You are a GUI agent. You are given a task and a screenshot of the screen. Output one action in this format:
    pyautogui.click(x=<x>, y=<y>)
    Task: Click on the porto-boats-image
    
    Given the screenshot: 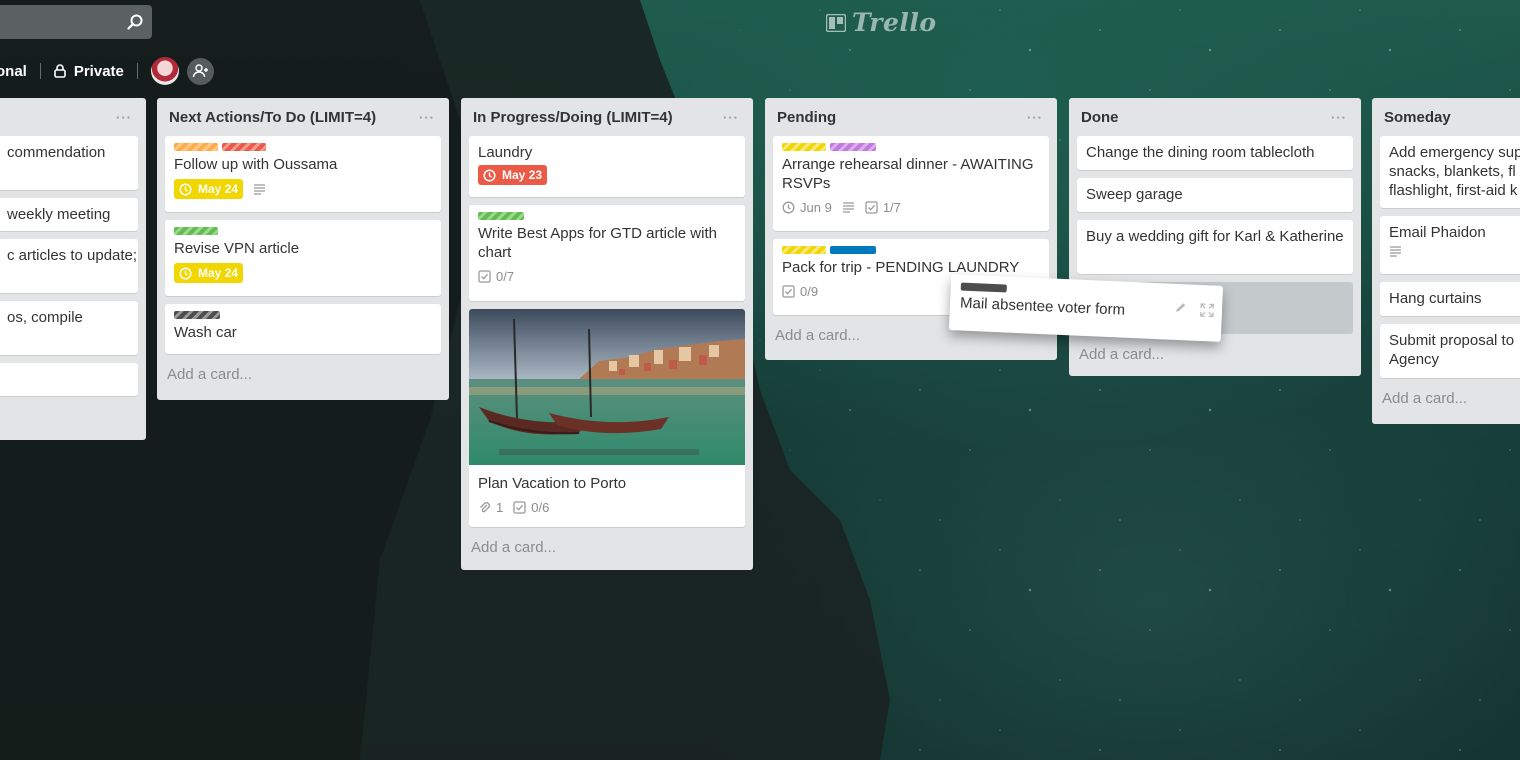 What is the action you would take?
    pyautogui.click(x=607, y=387)
    